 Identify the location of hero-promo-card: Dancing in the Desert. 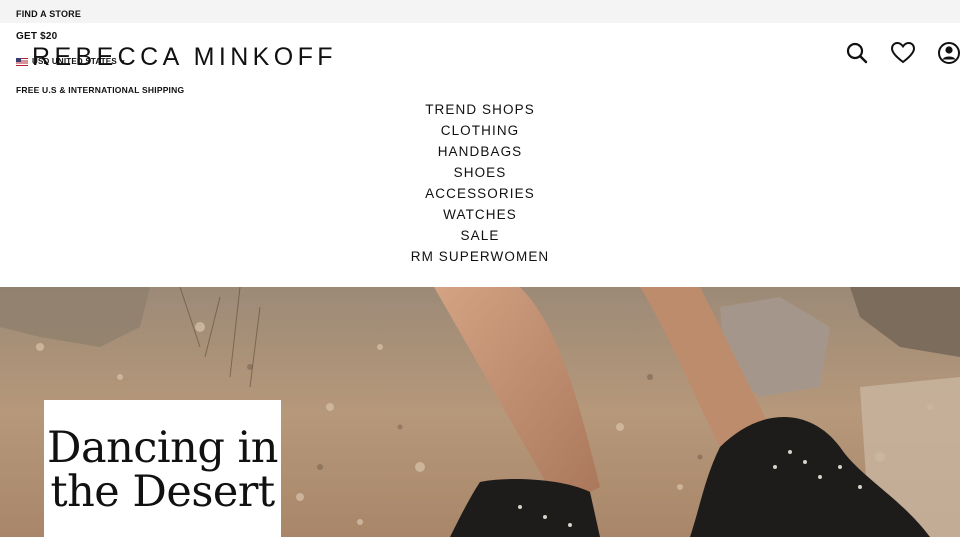
(162, 468).